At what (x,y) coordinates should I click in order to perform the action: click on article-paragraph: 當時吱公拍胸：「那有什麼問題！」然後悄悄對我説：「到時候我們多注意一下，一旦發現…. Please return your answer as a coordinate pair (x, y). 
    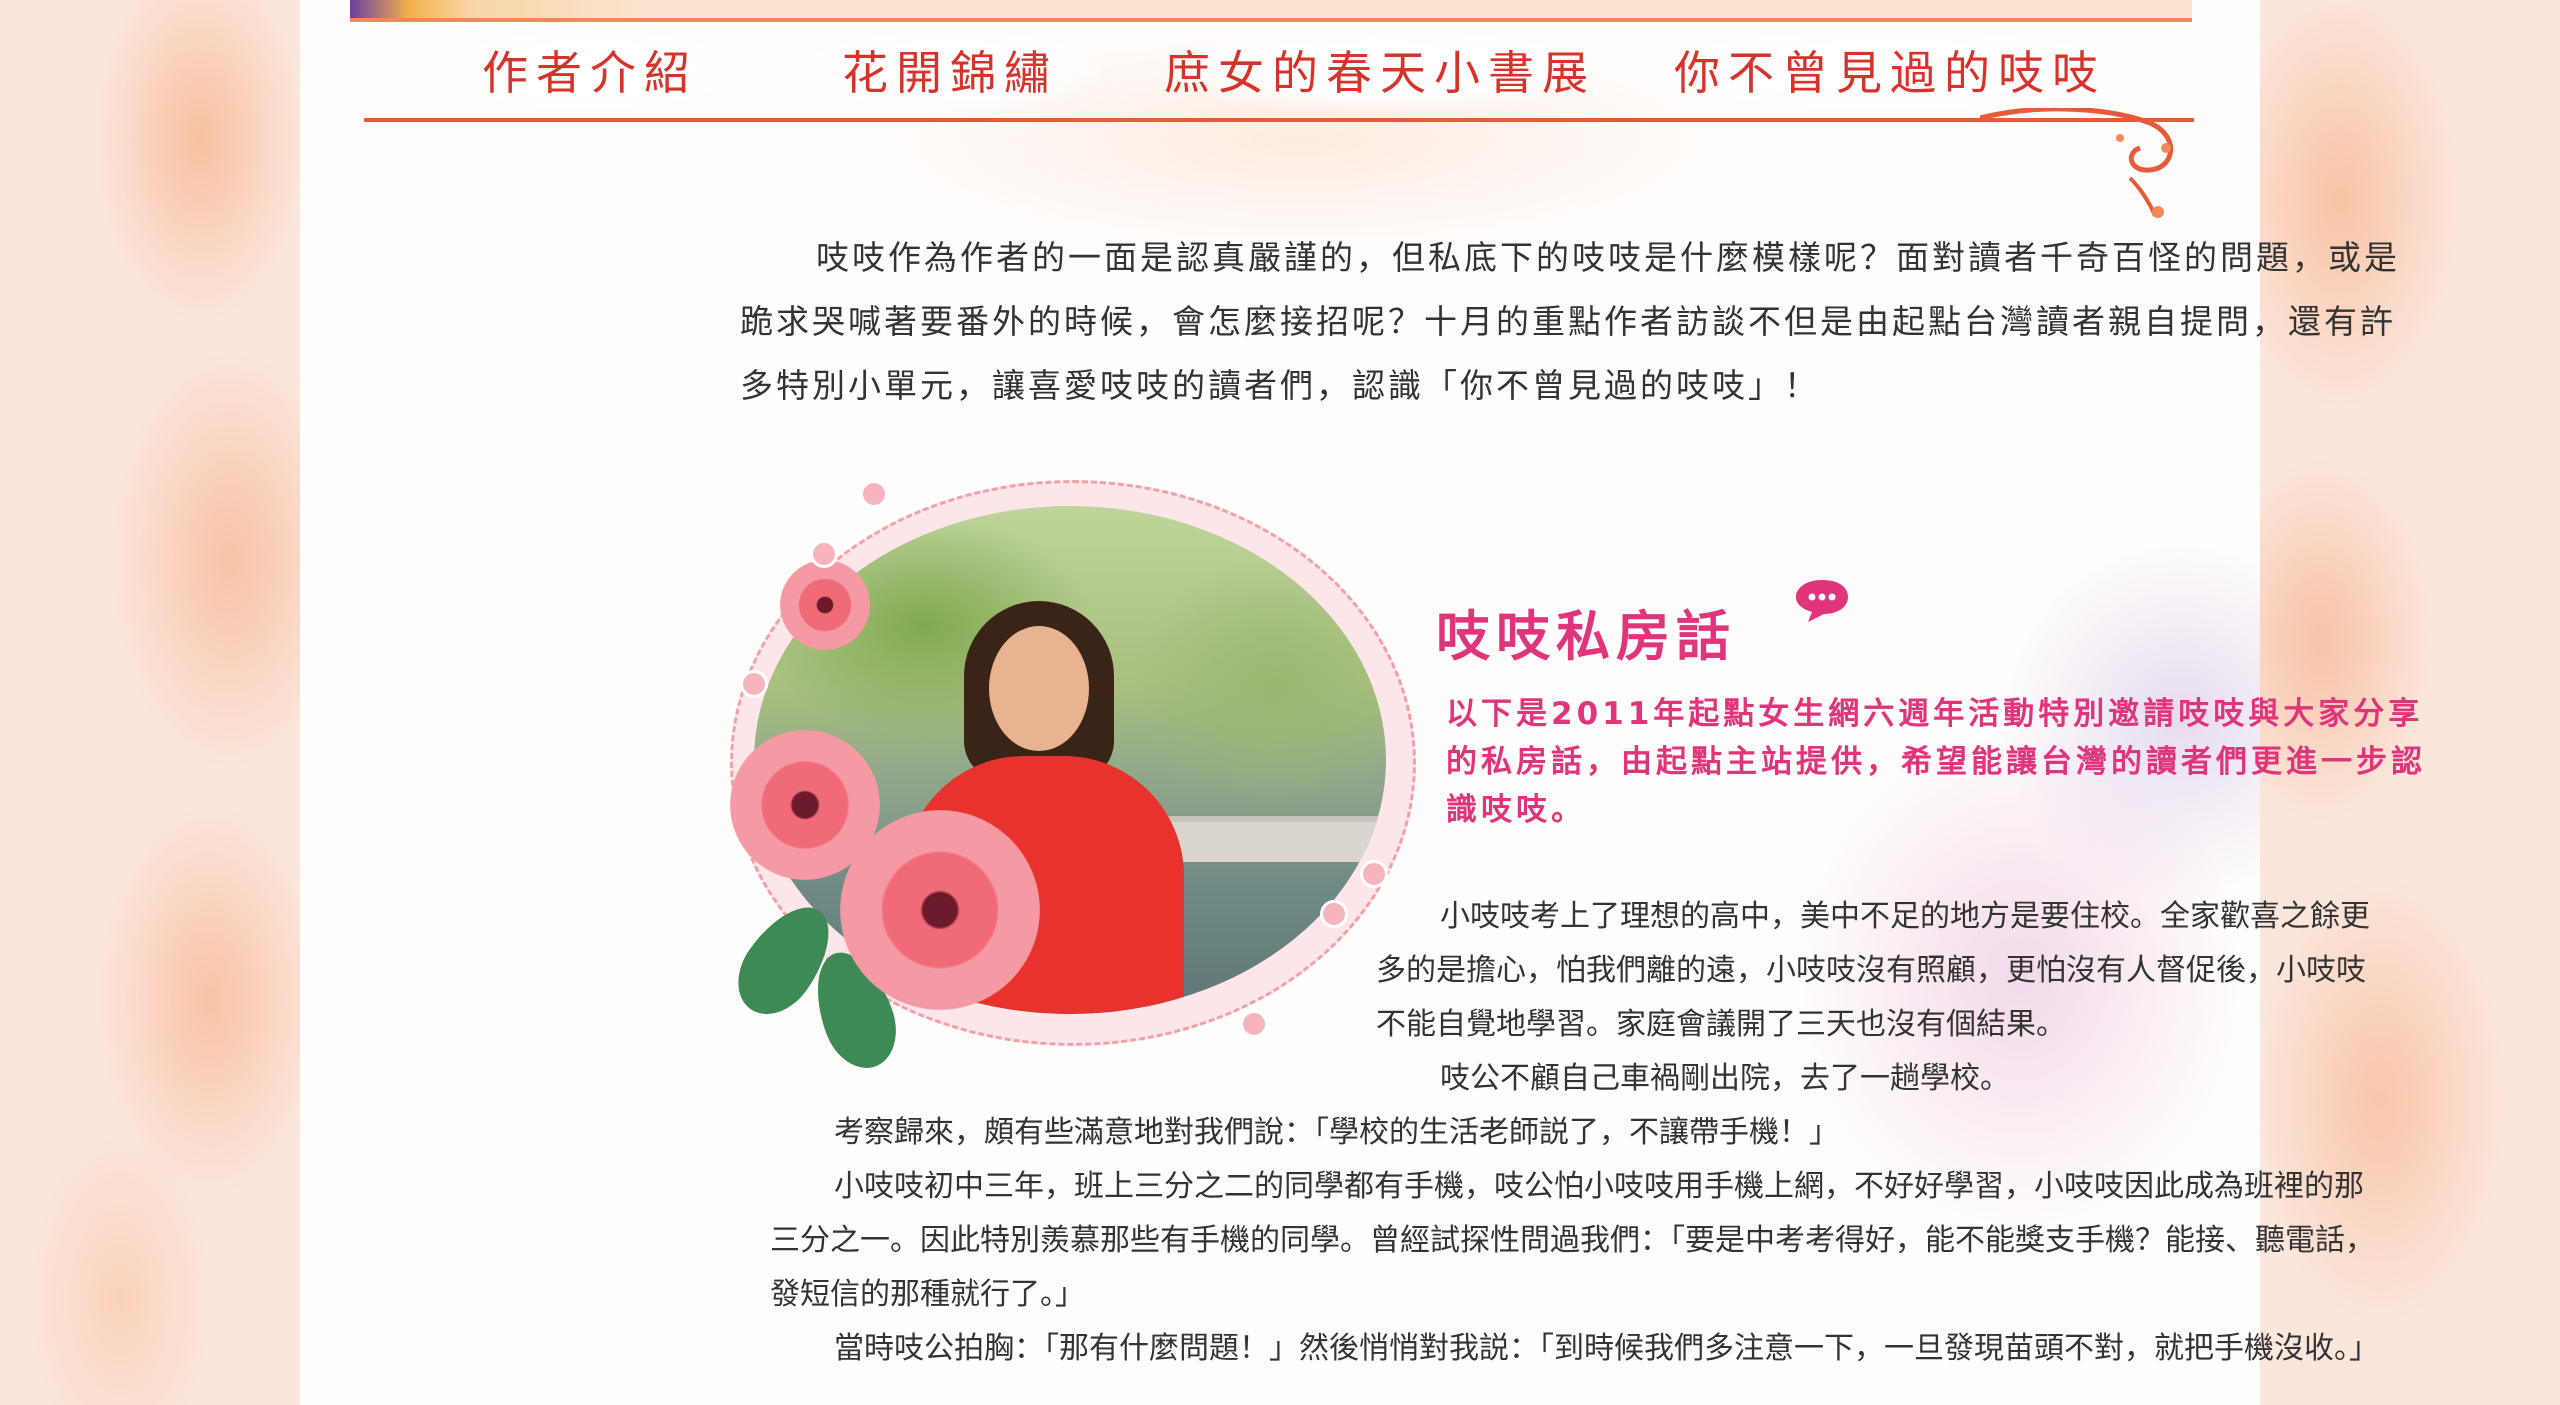
    Looking at the image, I should click on (1606, 1348).